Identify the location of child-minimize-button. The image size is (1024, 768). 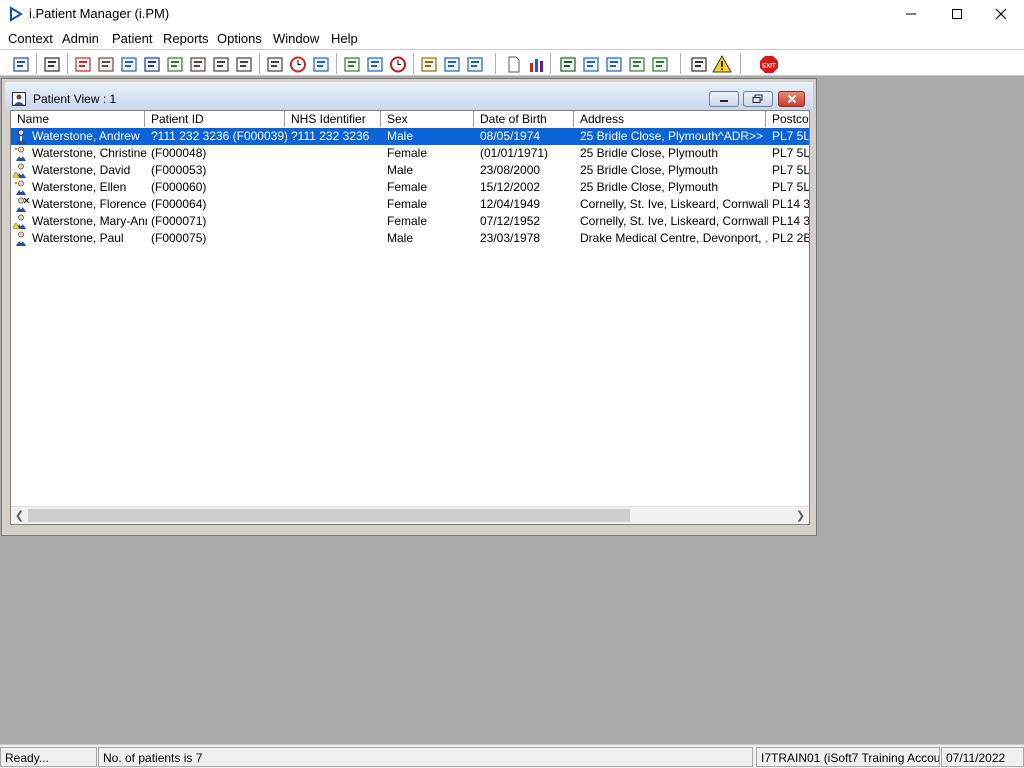
(724, 99).